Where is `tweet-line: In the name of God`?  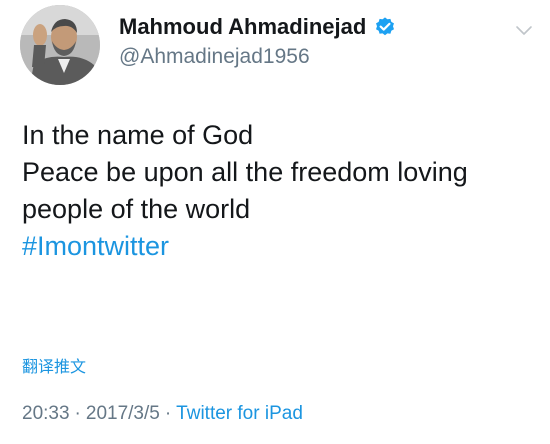
tweet-line: In the name of God is located at coordinates (138, 135).